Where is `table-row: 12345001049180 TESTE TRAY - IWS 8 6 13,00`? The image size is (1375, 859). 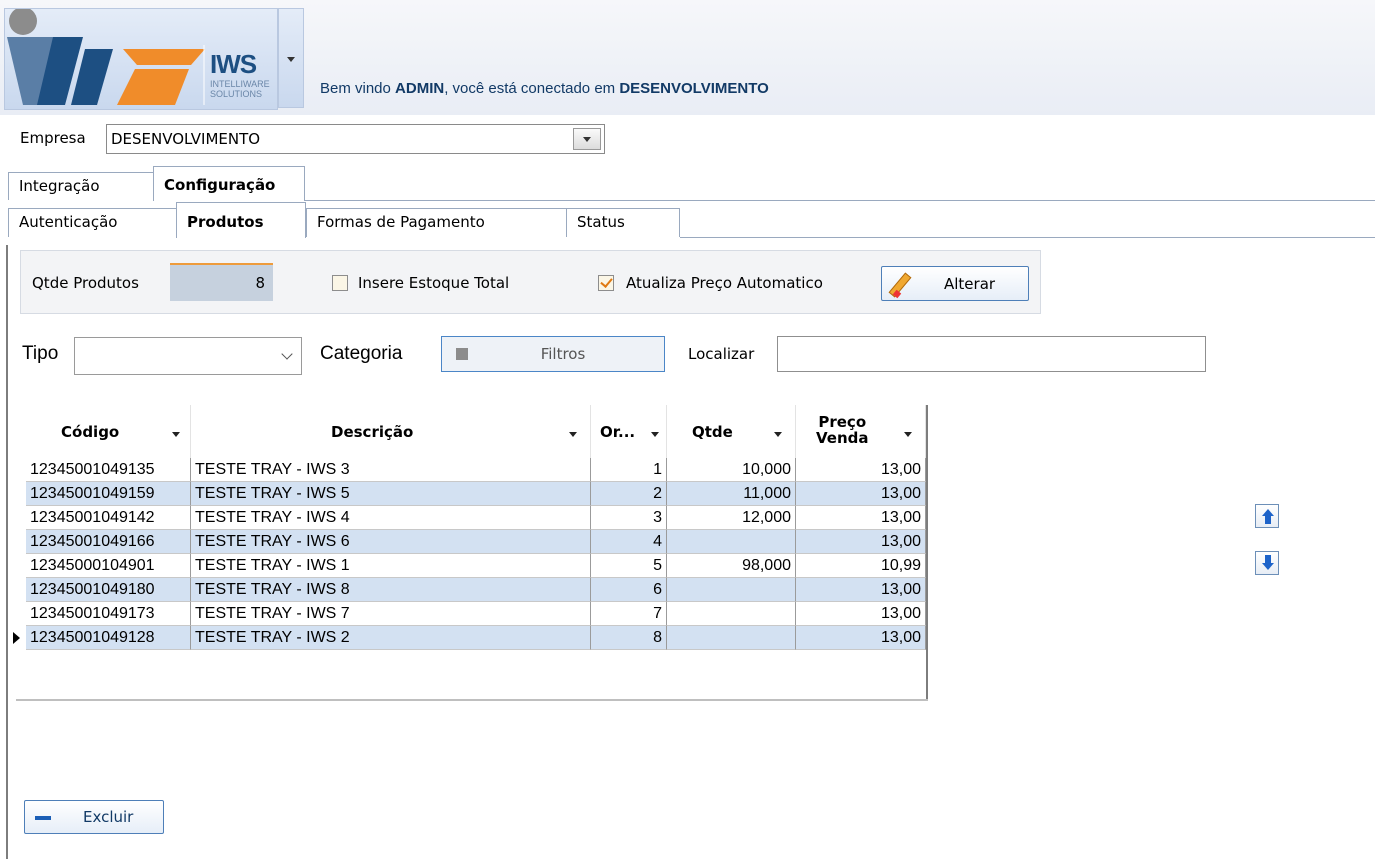 table-row: 12345001049180 TESTE TRAY - IWS 8 6 13,00 is located at coordinates (469, 590).